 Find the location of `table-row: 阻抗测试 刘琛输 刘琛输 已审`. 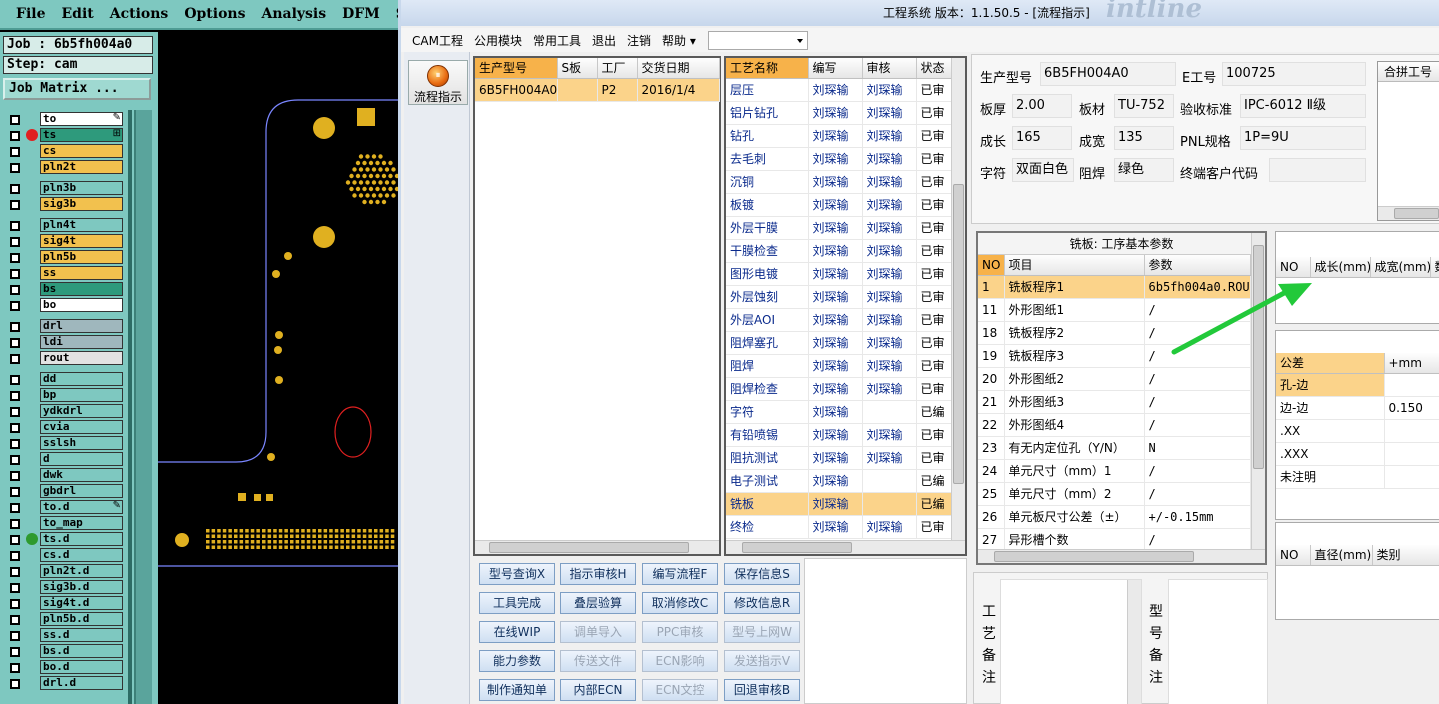

table-row: 阻抗测试 刘琛输 刘琛输 已审 is located at coordinates (839, 458).